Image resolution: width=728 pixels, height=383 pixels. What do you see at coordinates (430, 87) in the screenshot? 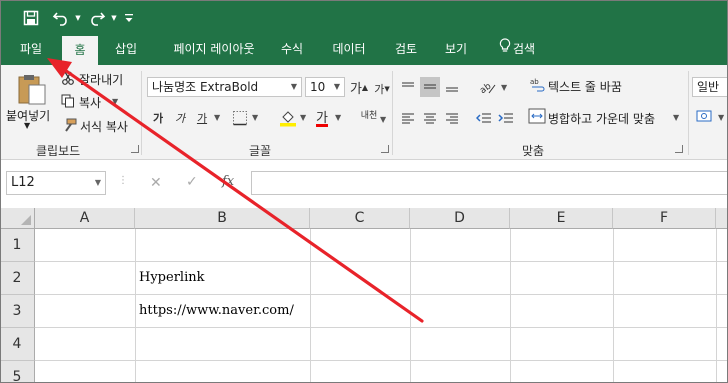
I see `align-middle-icon` at bounding box center [430, 87].